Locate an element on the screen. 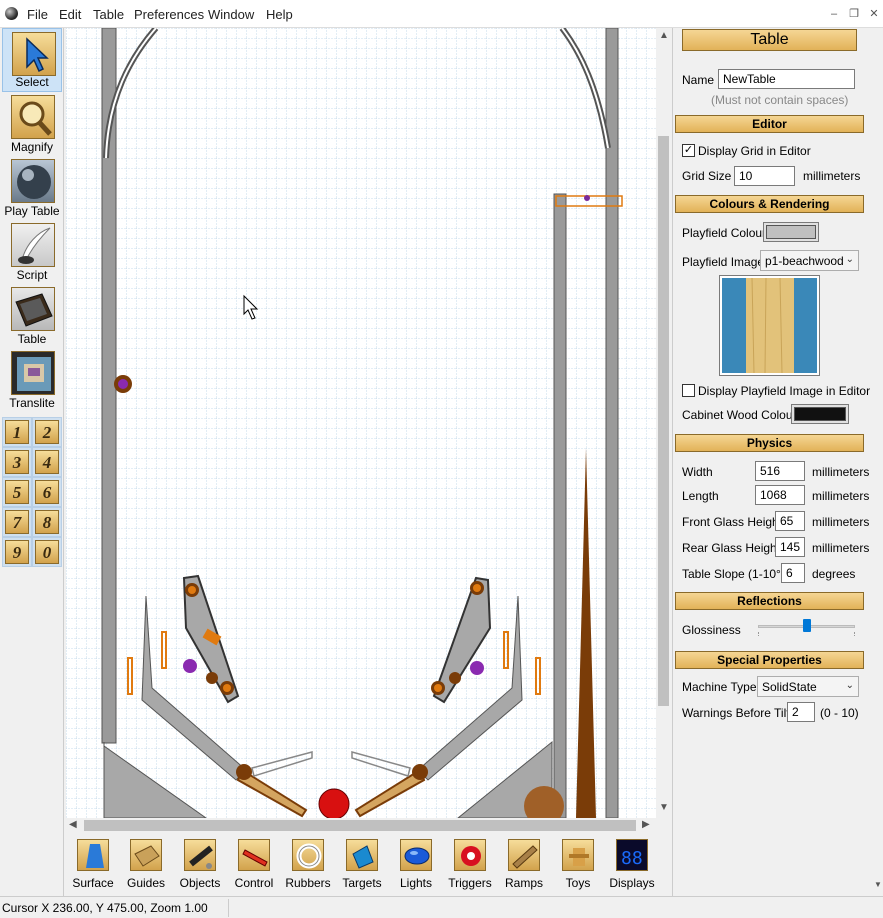  layer-0-button: 0 is located at coordinates (47, 552).